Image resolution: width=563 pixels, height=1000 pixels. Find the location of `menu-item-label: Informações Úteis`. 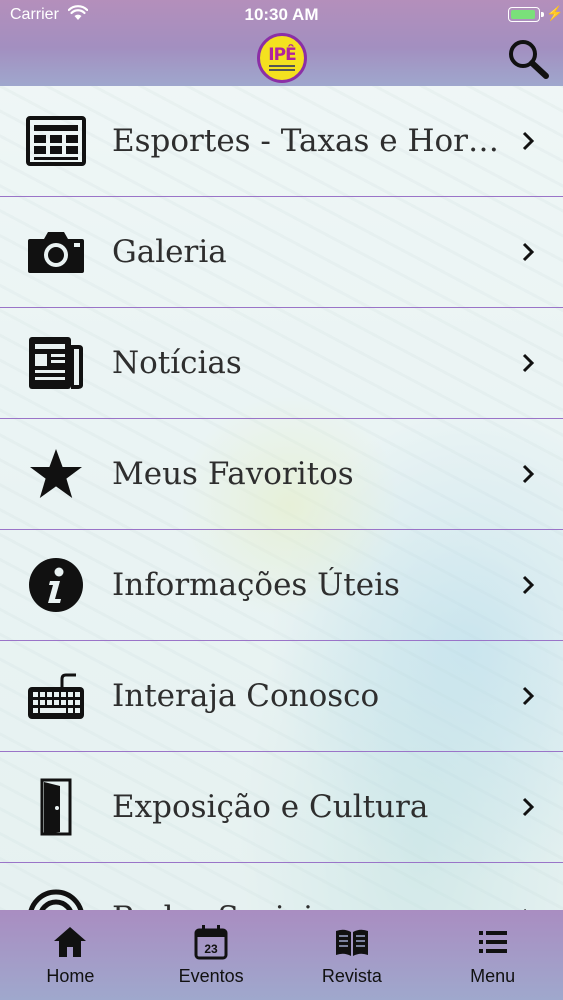

menu-item-label: Informações Úteis is located at coordinates (256, 585).